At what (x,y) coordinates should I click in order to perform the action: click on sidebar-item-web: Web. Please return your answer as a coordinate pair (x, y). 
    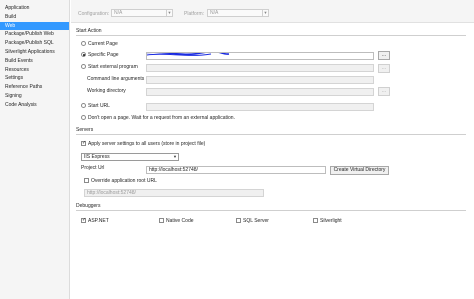
    Looking at the image, I should click on (34, 26).